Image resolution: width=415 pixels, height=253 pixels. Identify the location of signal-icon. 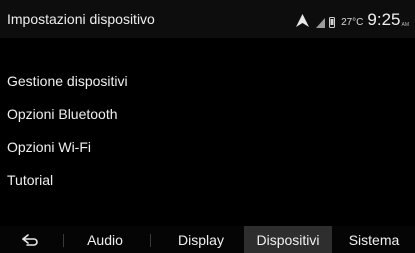
(321, 23).